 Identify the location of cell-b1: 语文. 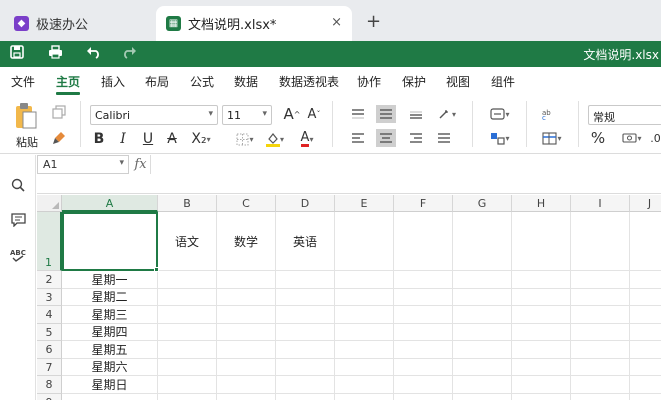
(187, 241).